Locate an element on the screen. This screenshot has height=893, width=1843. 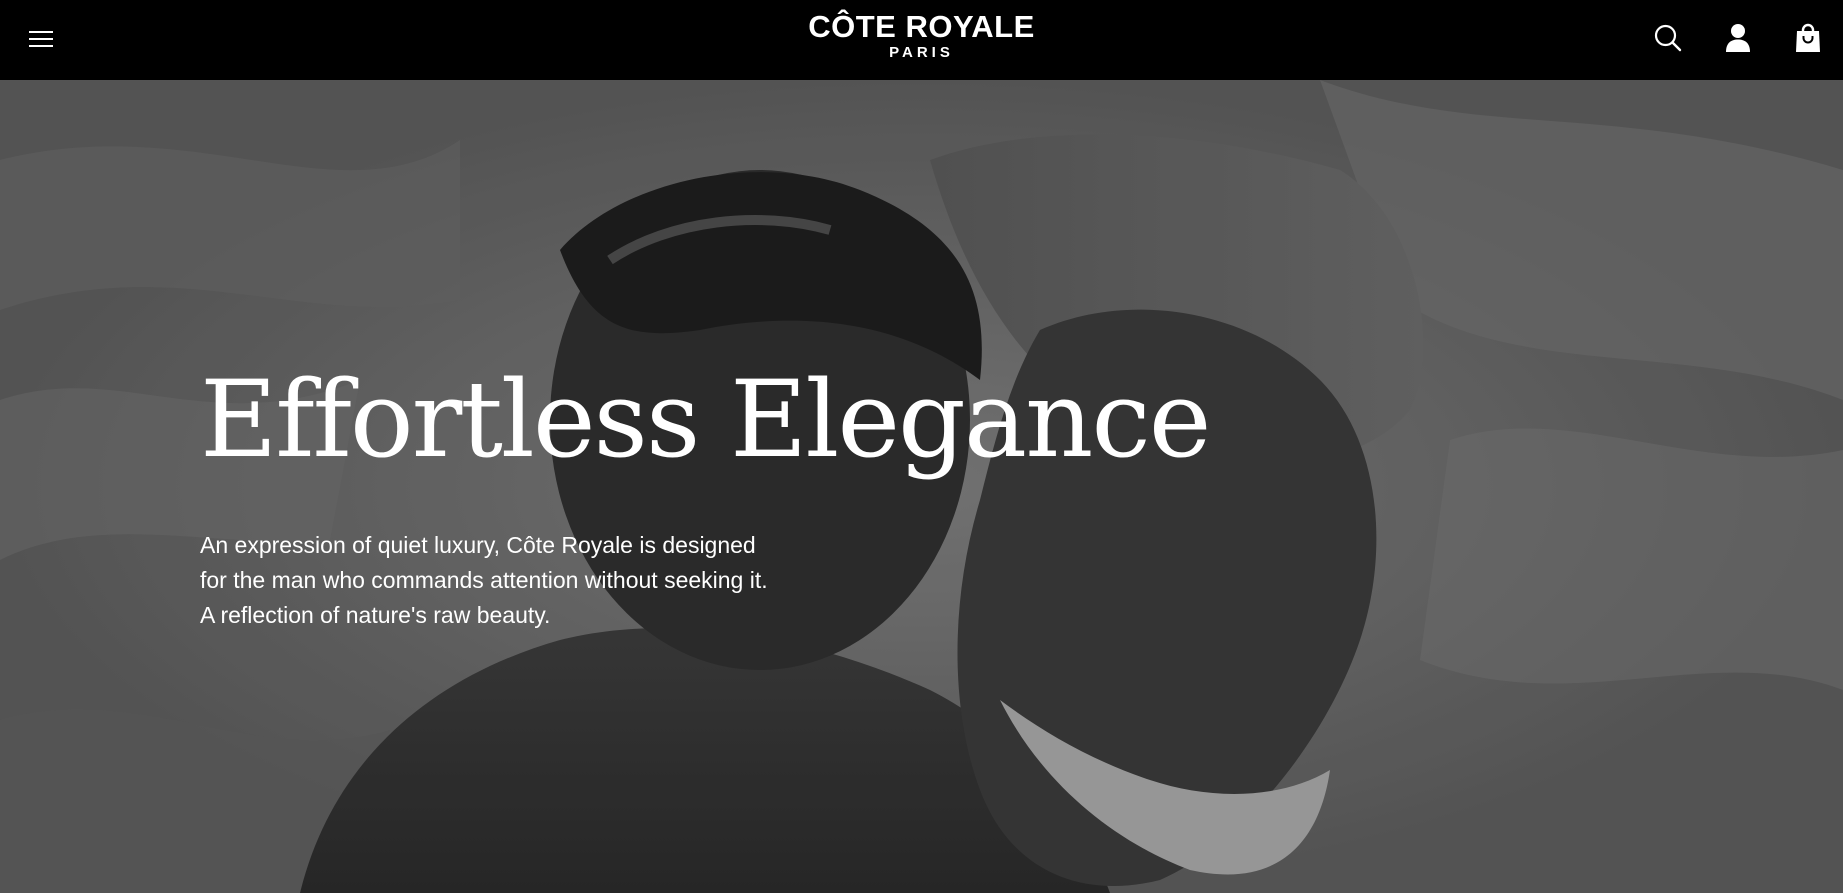
cart-button is located at coordinates (1808, 38).